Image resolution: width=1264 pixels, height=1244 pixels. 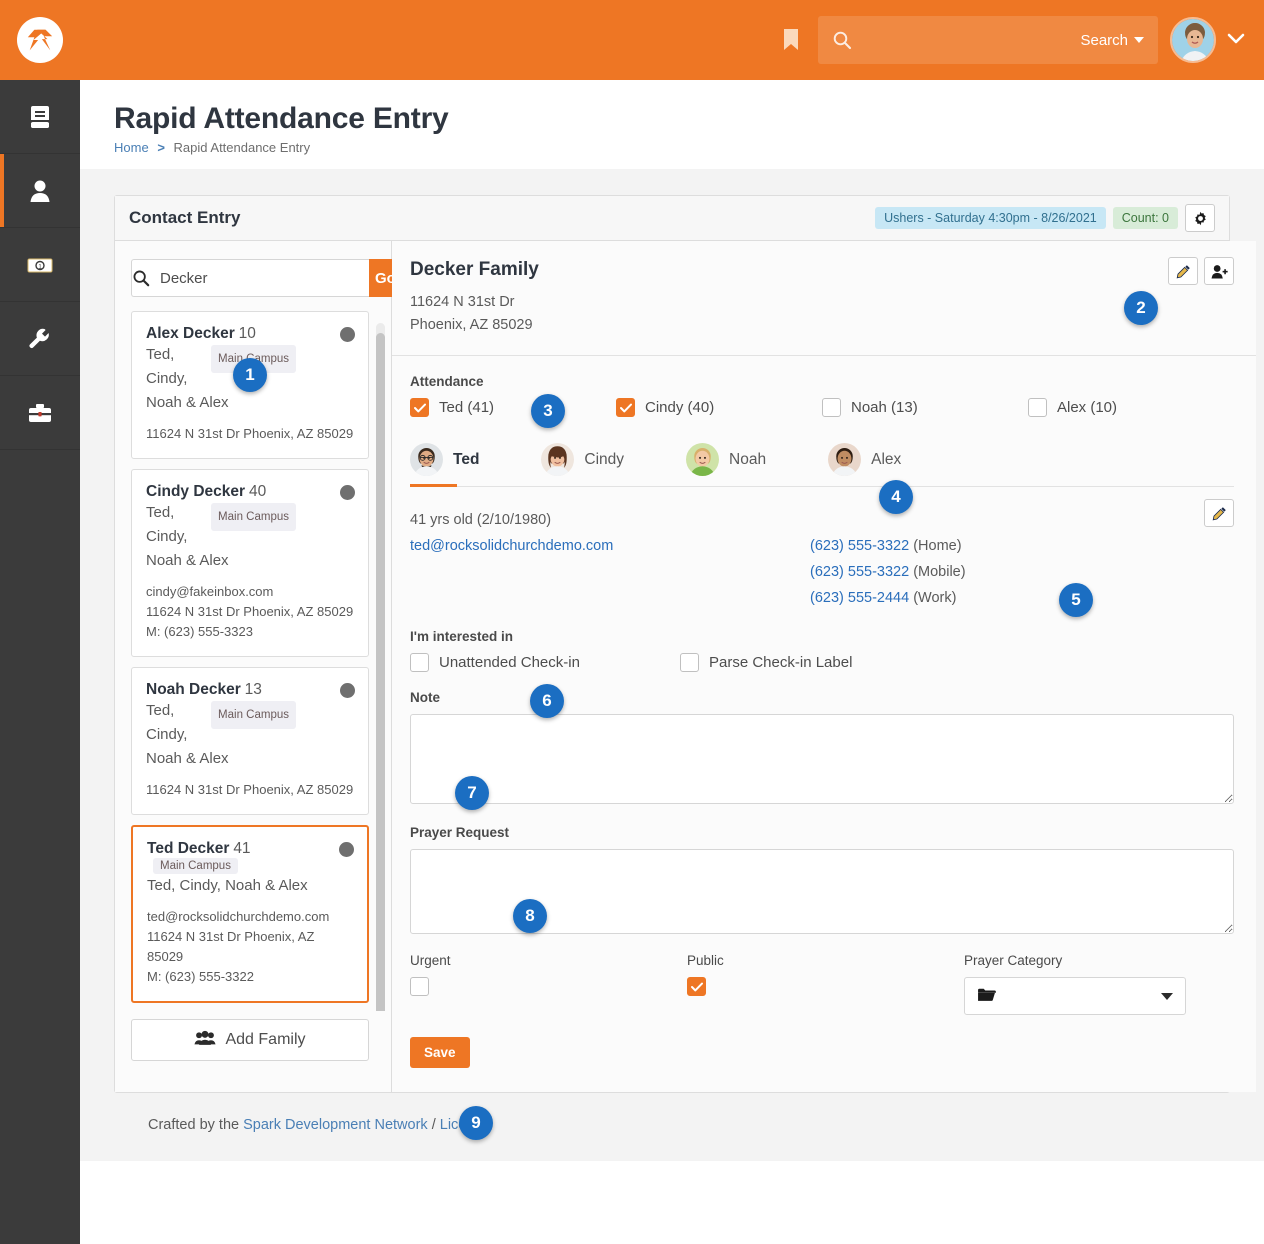 I want to click on person-email-link: ted@rocksolidchurchdemo.com, so click(x=511, y=546).